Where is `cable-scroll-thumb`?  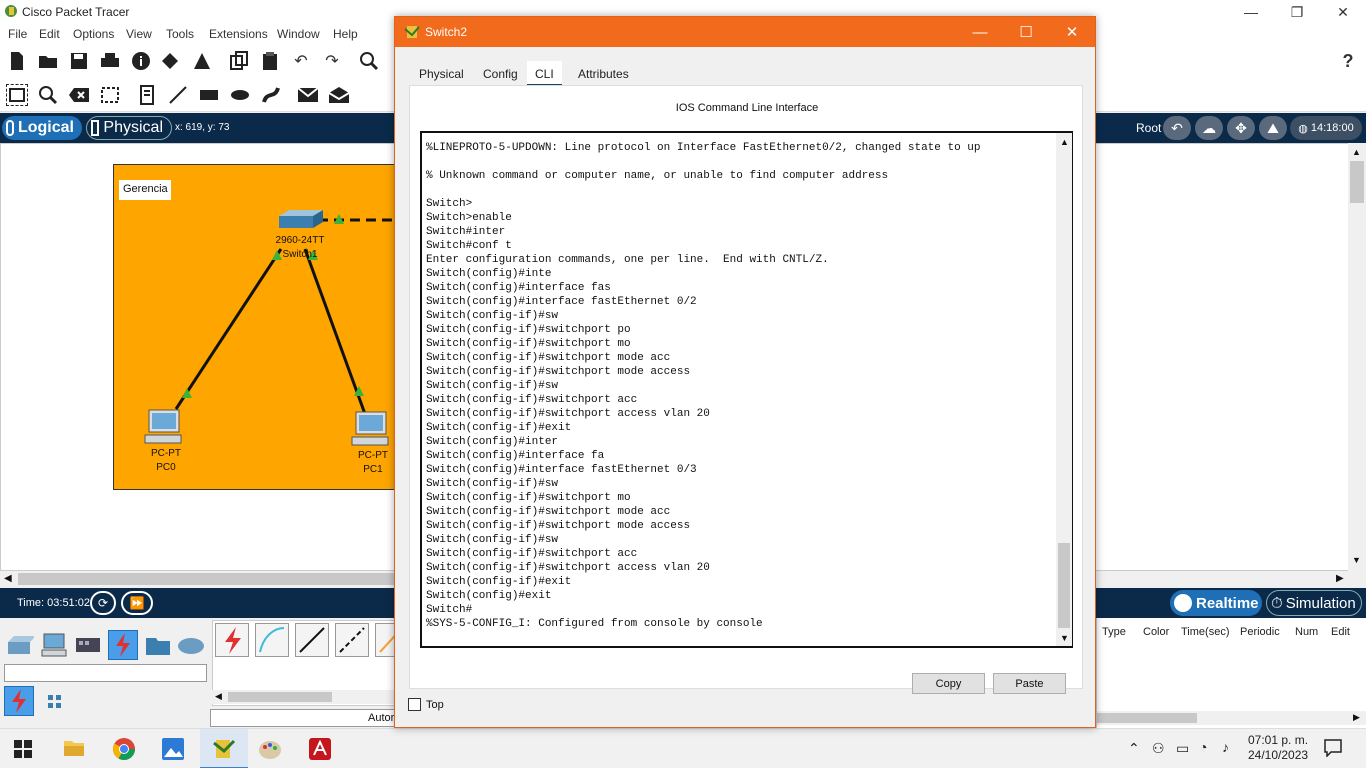 cable-scroll-thumb is located at coordinates (280, 697).